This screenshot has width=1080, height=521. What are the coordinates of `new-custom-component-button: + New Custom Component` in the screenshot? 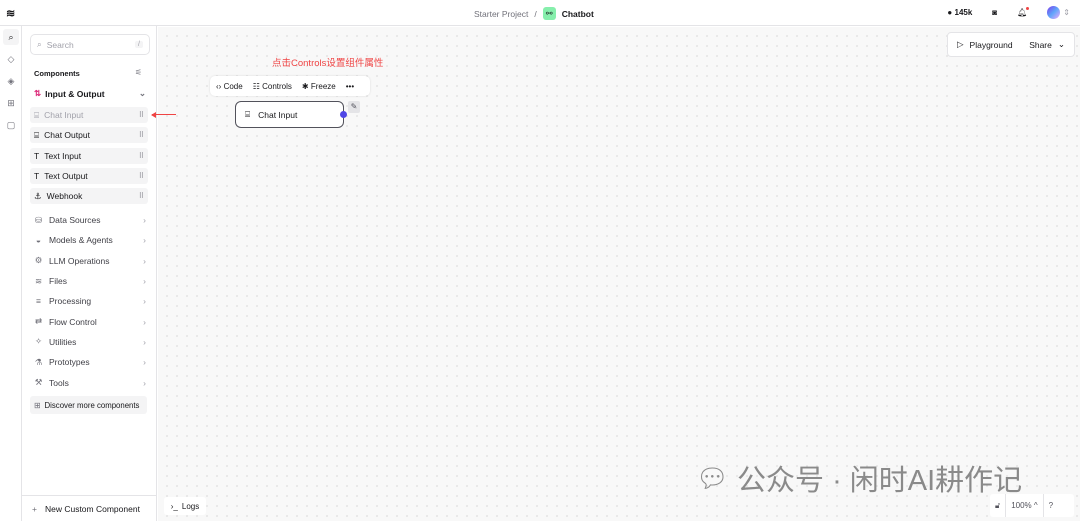 It's located at (89, 508).